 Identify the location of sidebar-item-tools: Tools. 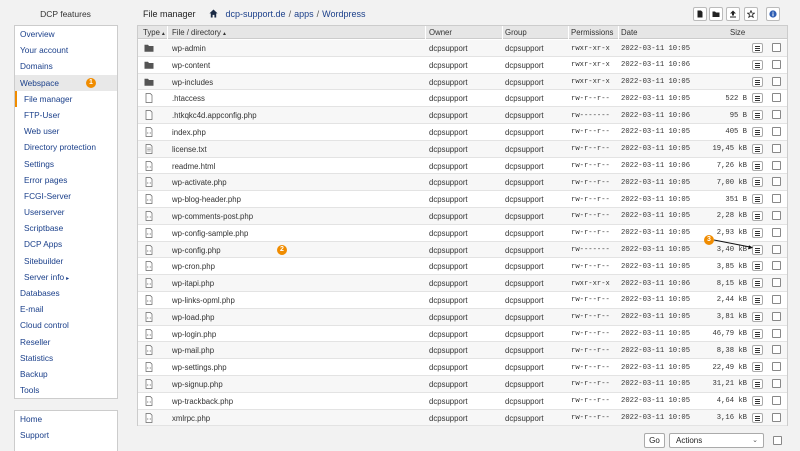
(66, 390).